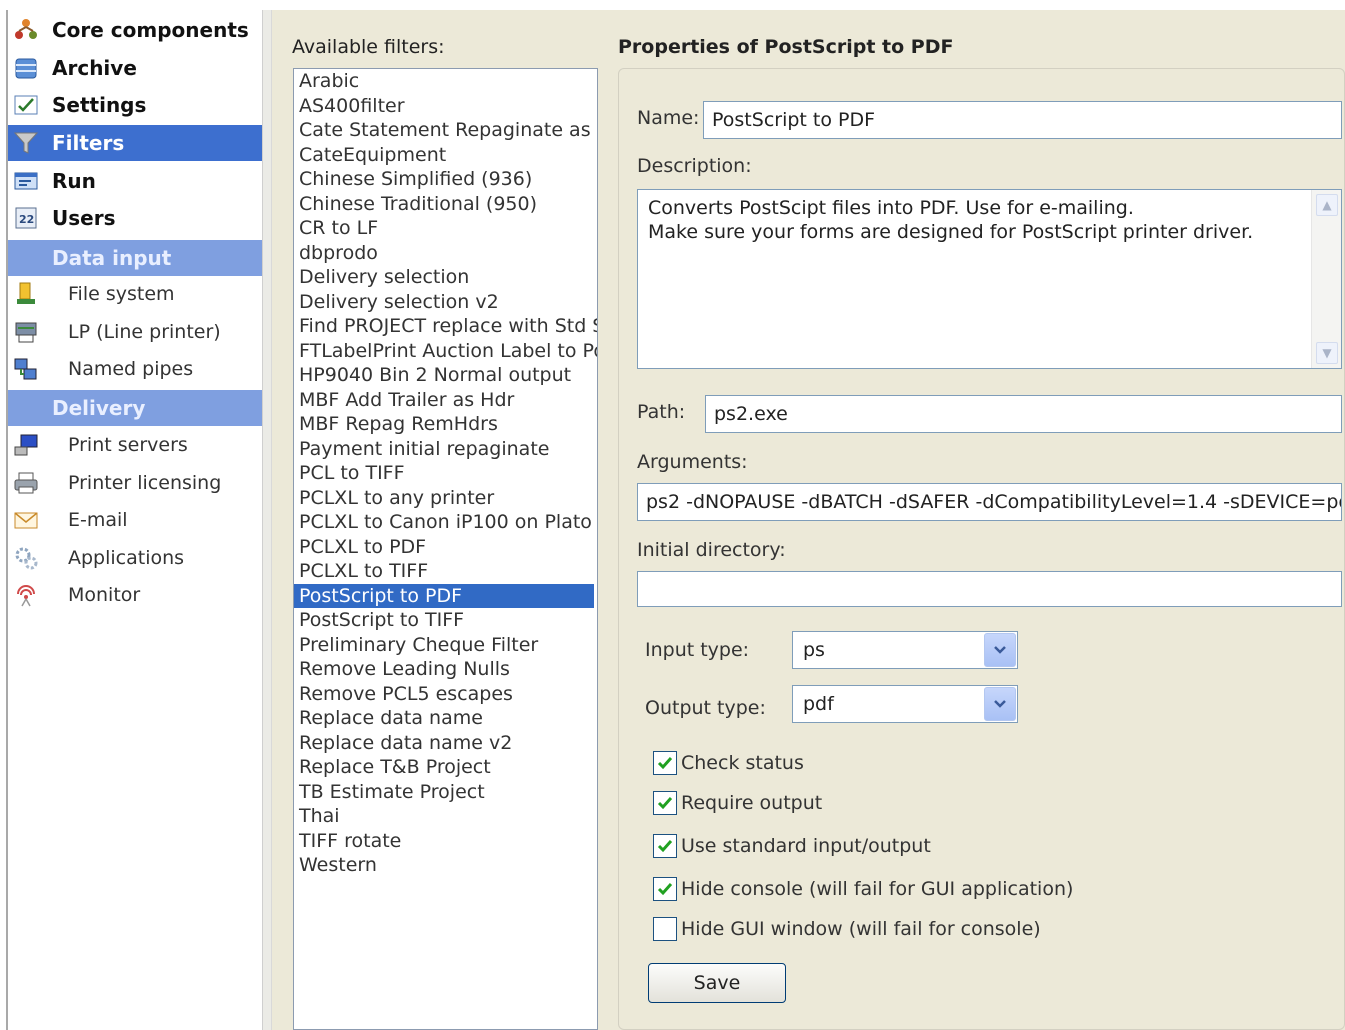  I want to click on nav-item-line-printer: LP (Line printer), so click(136, 332).